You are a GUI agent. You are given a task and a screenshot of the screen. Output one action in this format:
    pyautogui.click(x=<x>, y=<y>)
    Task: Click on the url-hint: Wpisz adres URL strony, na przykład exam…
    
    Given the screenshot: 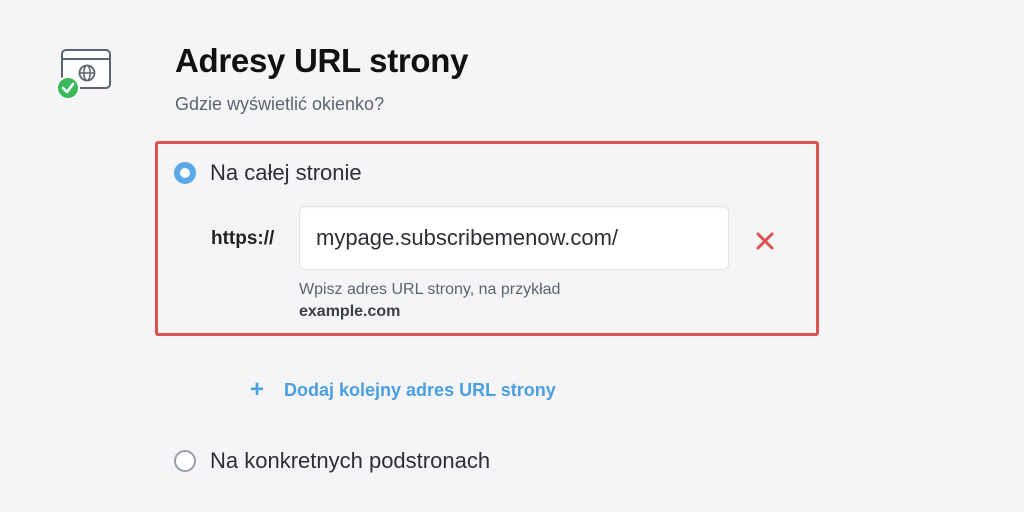 What is the action you would take?
    pyautogui.click(x=429, y=301)
    